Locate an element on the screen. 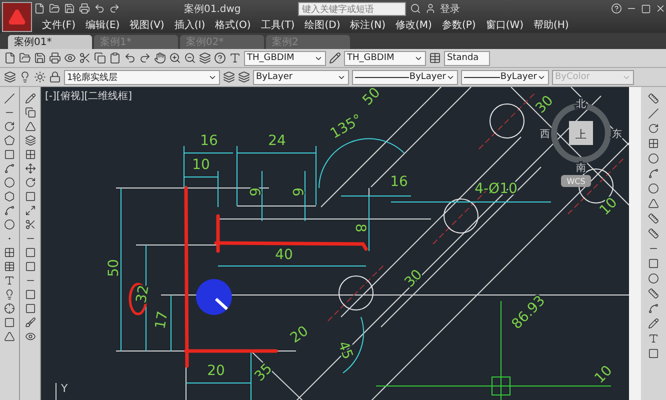  pan-icon is located at coordinates (160, 58).